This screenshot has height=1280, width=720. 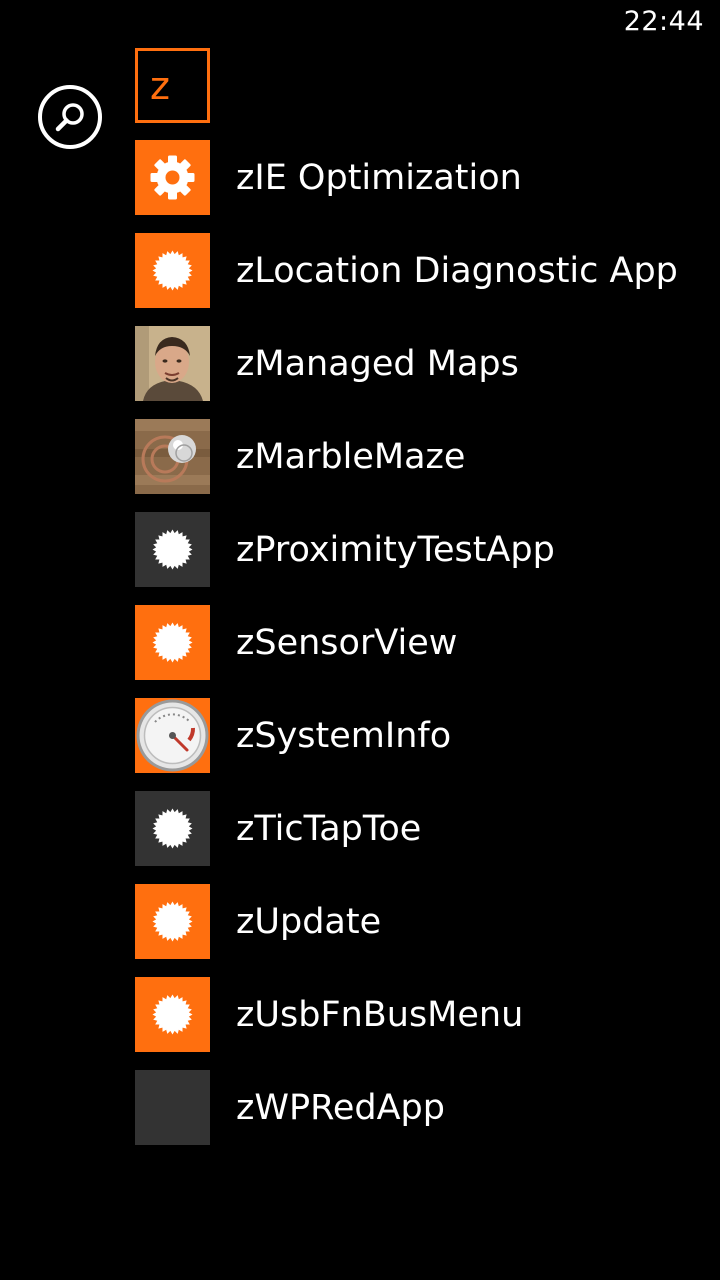 I want to click on app-row: zSensorView, so click(x=427, y=642).